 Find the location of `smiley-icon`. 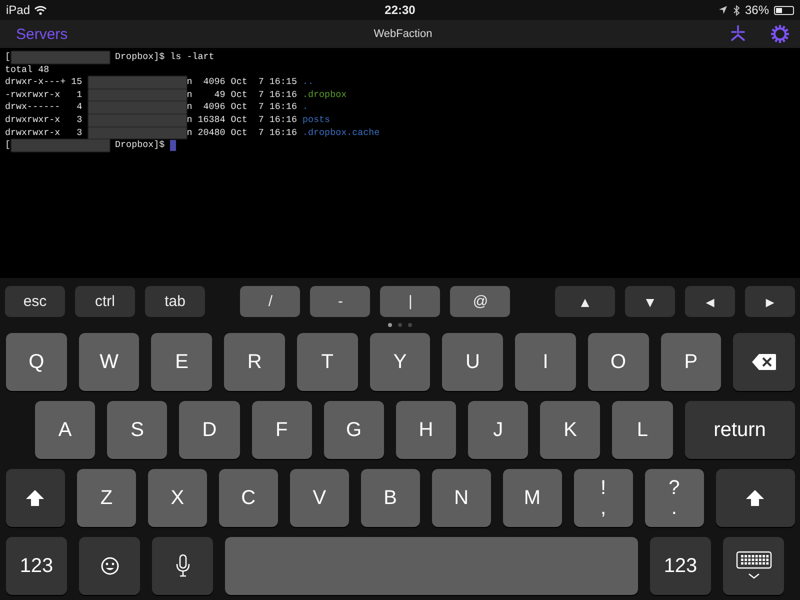

smiley-icon is located at coordinates (110, 566).